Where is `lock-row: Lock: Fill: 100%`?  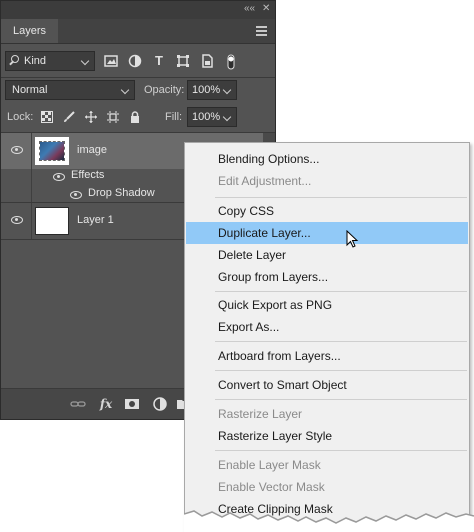 lock-row: Lock: Fill: 100% is located at coordinates (138, 118).